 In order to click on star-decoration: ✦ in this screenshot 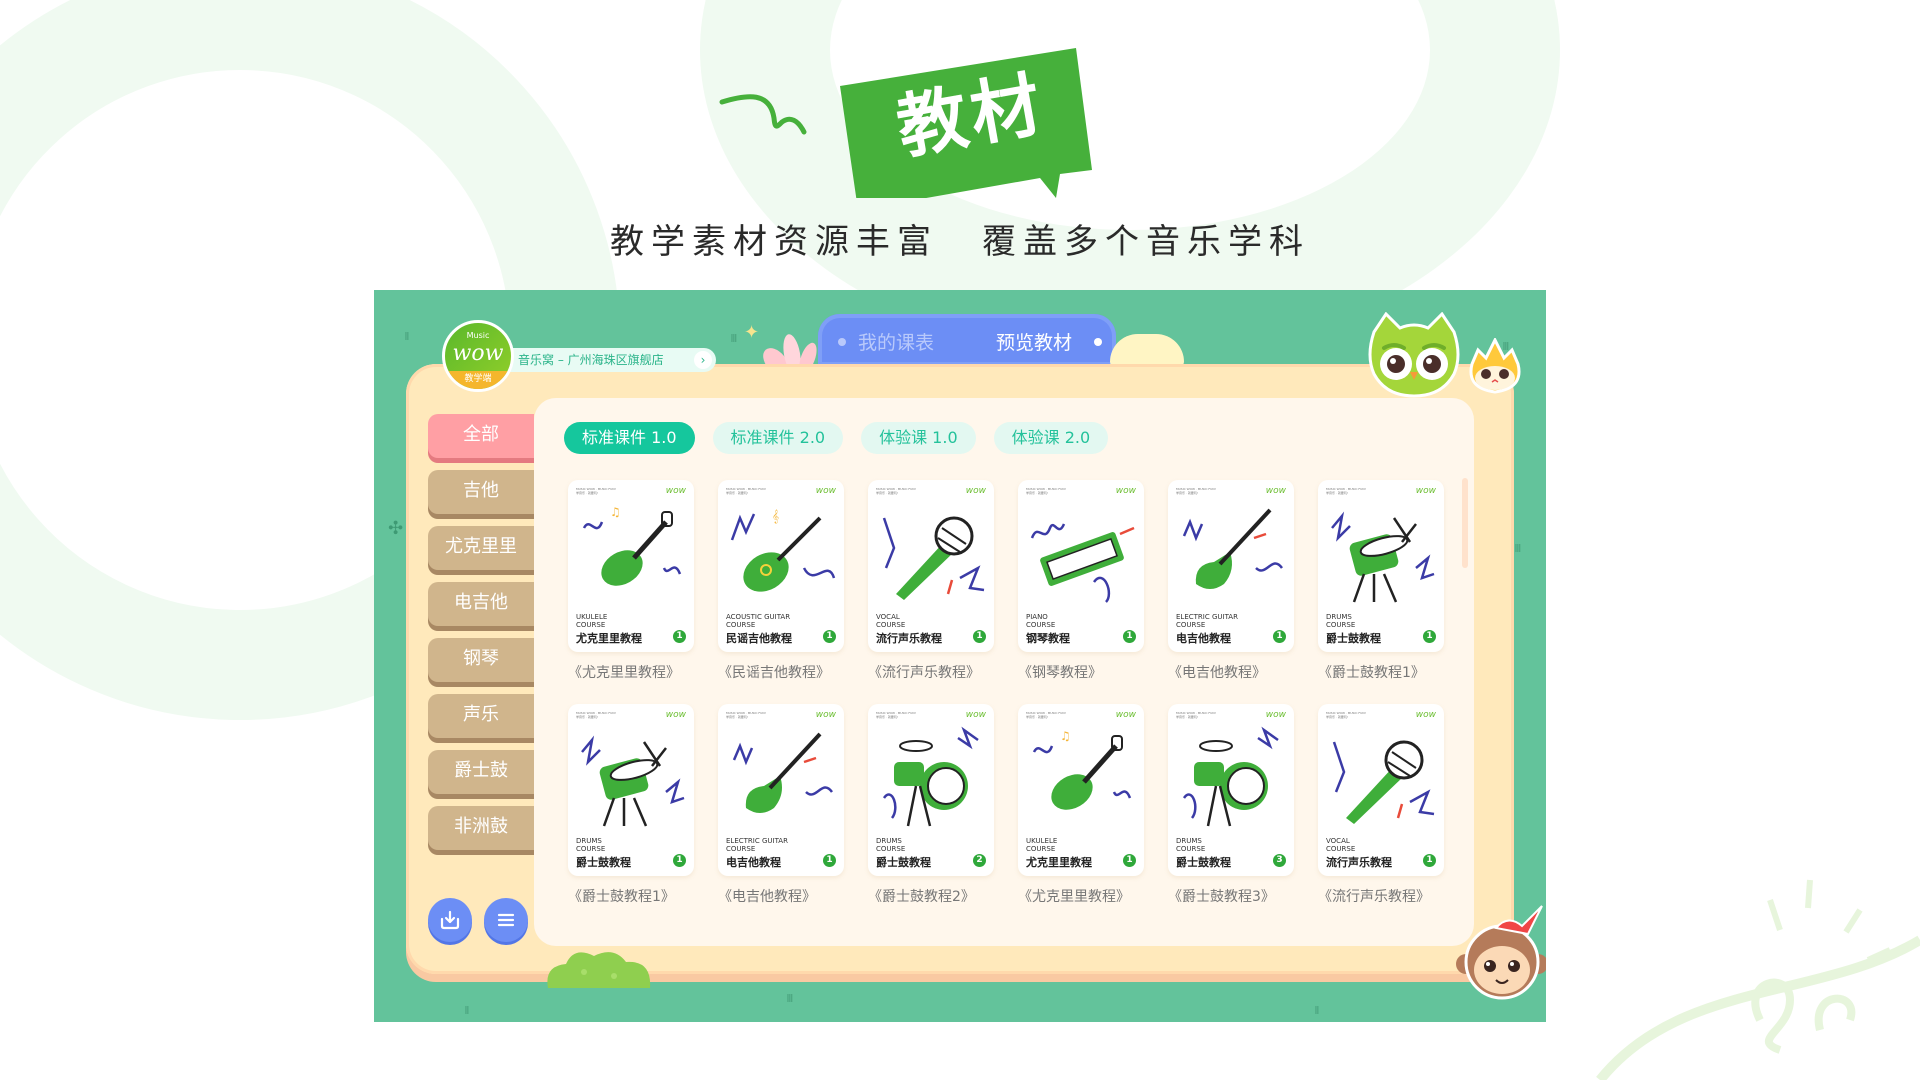, I will do `click(752, 332)`.